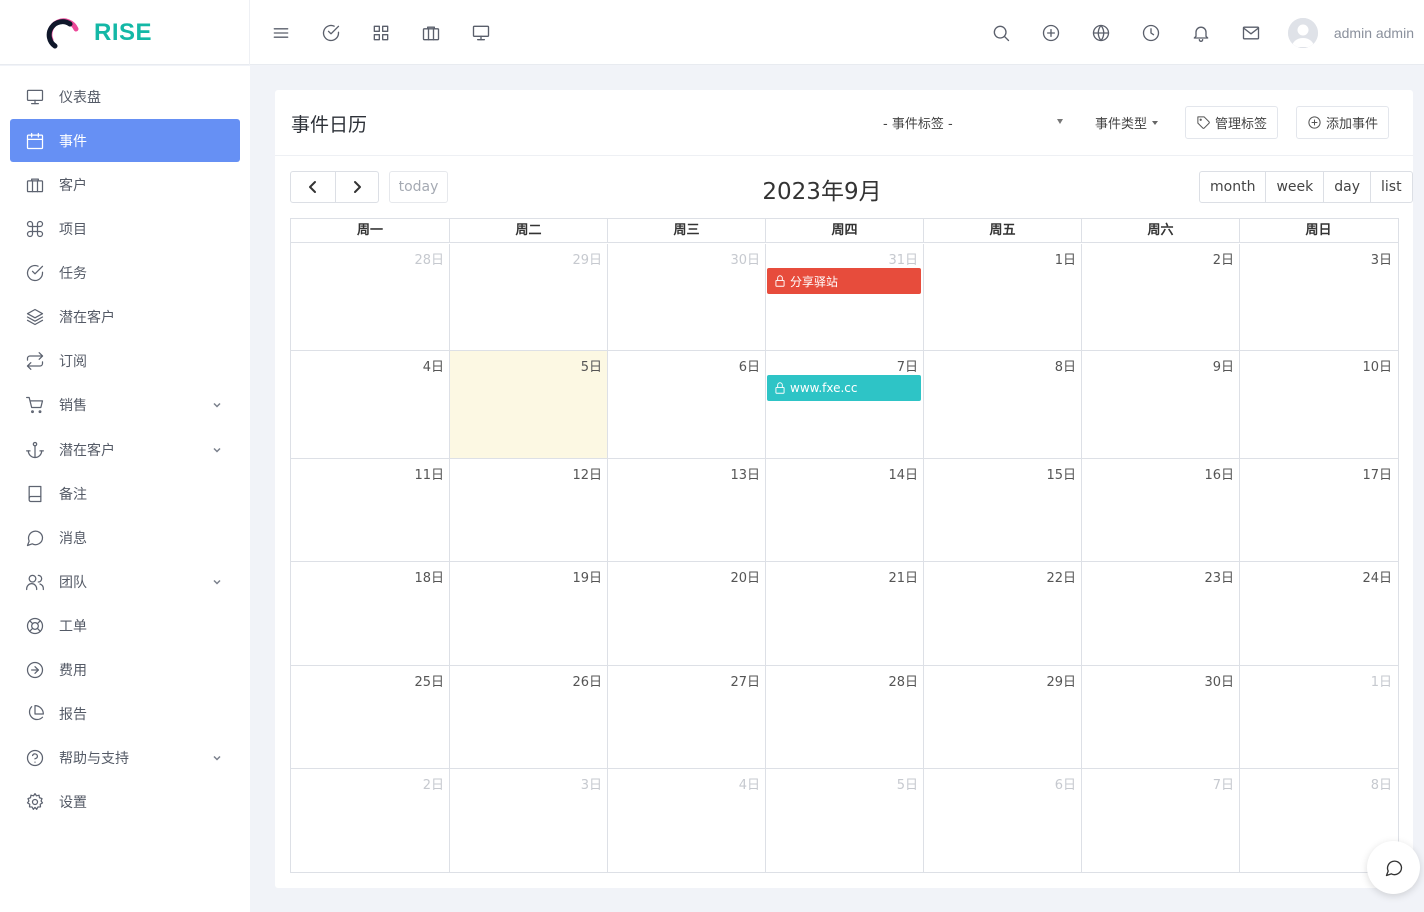  I want to click on day-number: 18日, so click(429, 576).